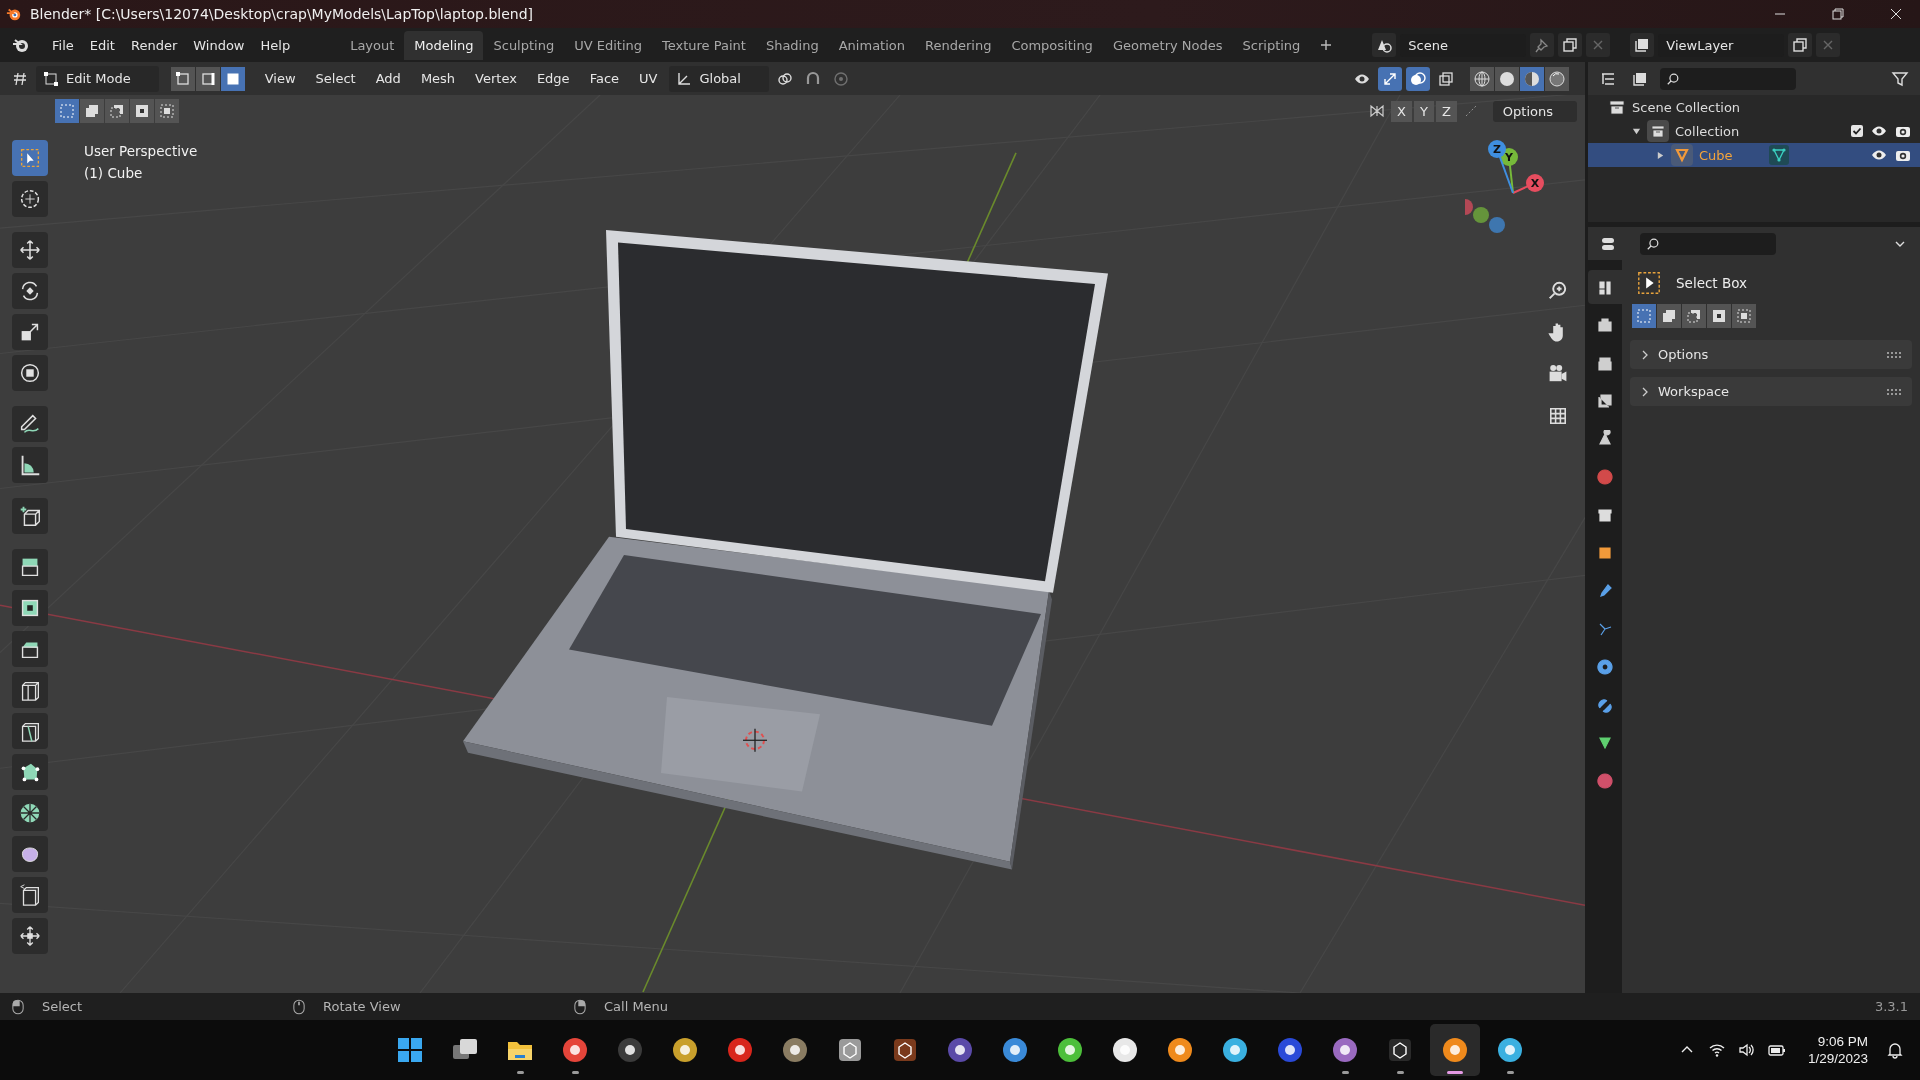 The width and height of the screenshot is (1920, 1080). I want to click on close-icon, so click(1896, 14).